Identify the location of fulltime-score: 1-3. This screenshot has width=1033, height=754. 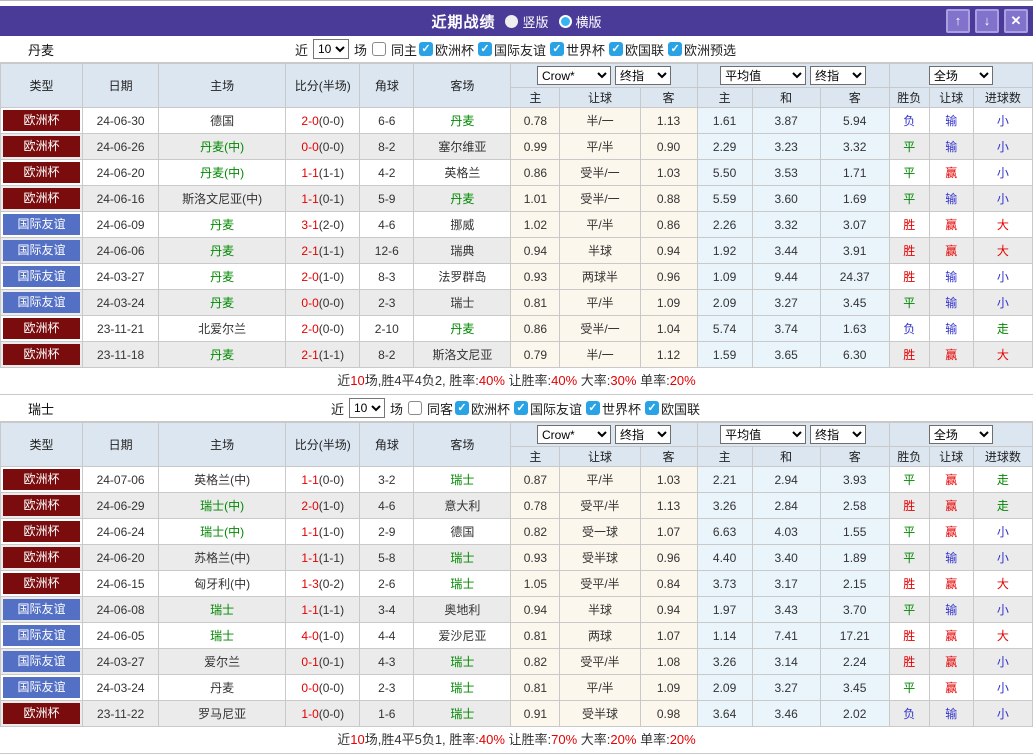
(310, 583).